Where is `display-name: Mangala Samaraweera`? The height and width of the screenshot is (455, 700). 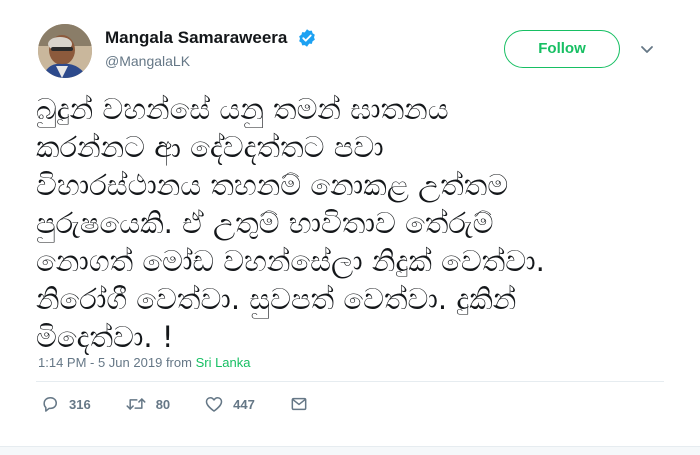
display-name: Mangala Samaraweera is located at coordinates (196, 38).